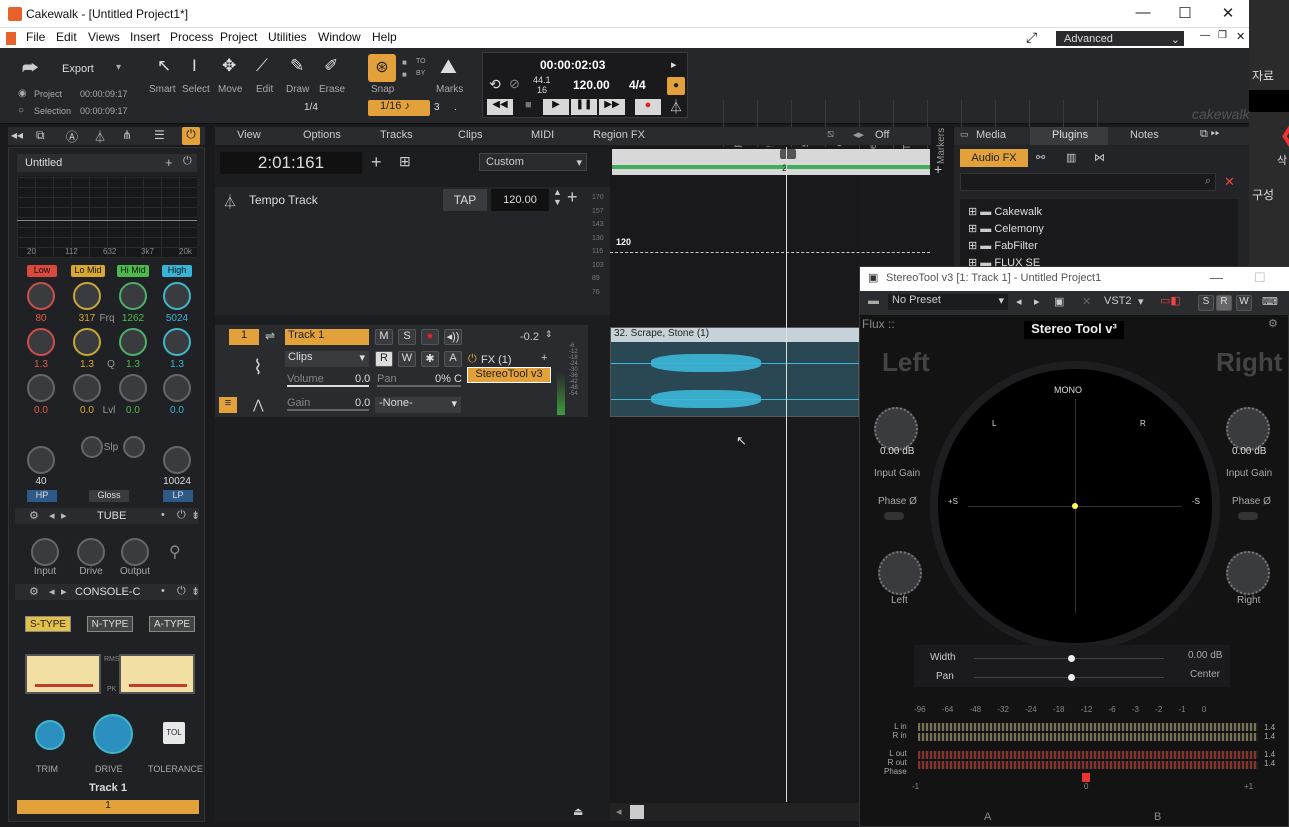  What do you see at coordinates (113, 734) in the screenshot?
I see `drive-knob` at bounding box center [113, 734].